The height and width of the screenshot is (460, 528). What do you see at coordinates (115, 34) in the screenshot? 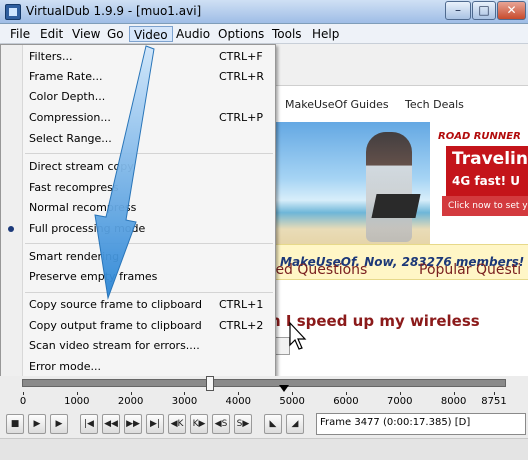
I see `menu-go: Go` at bounding box center [115, 34].